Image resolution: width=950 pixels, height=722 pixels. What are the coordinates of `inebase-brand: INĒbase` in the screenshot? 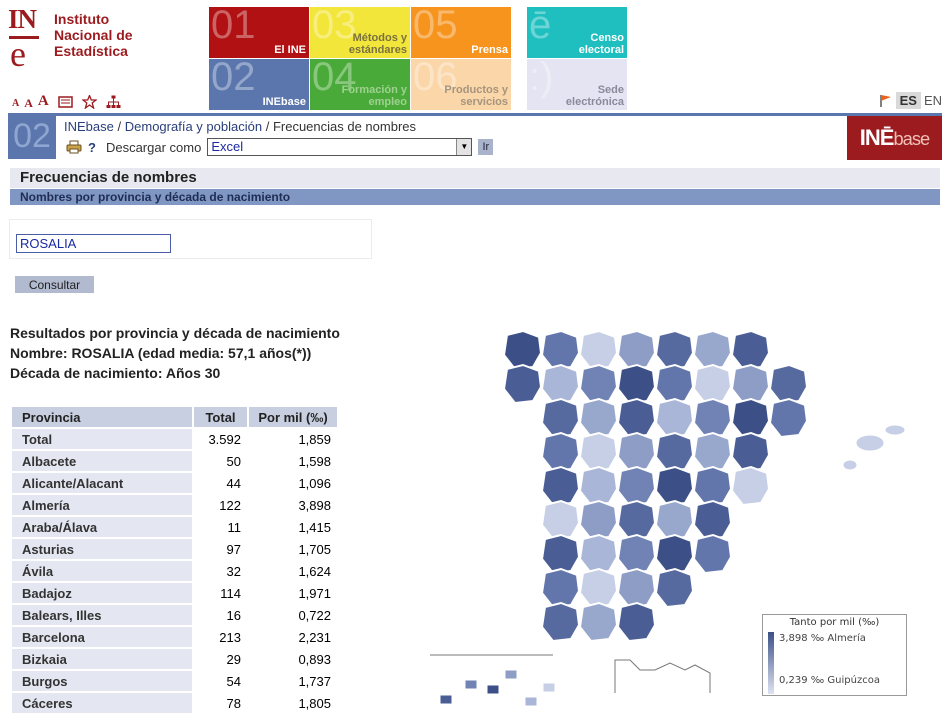 It's located at (894, 138).